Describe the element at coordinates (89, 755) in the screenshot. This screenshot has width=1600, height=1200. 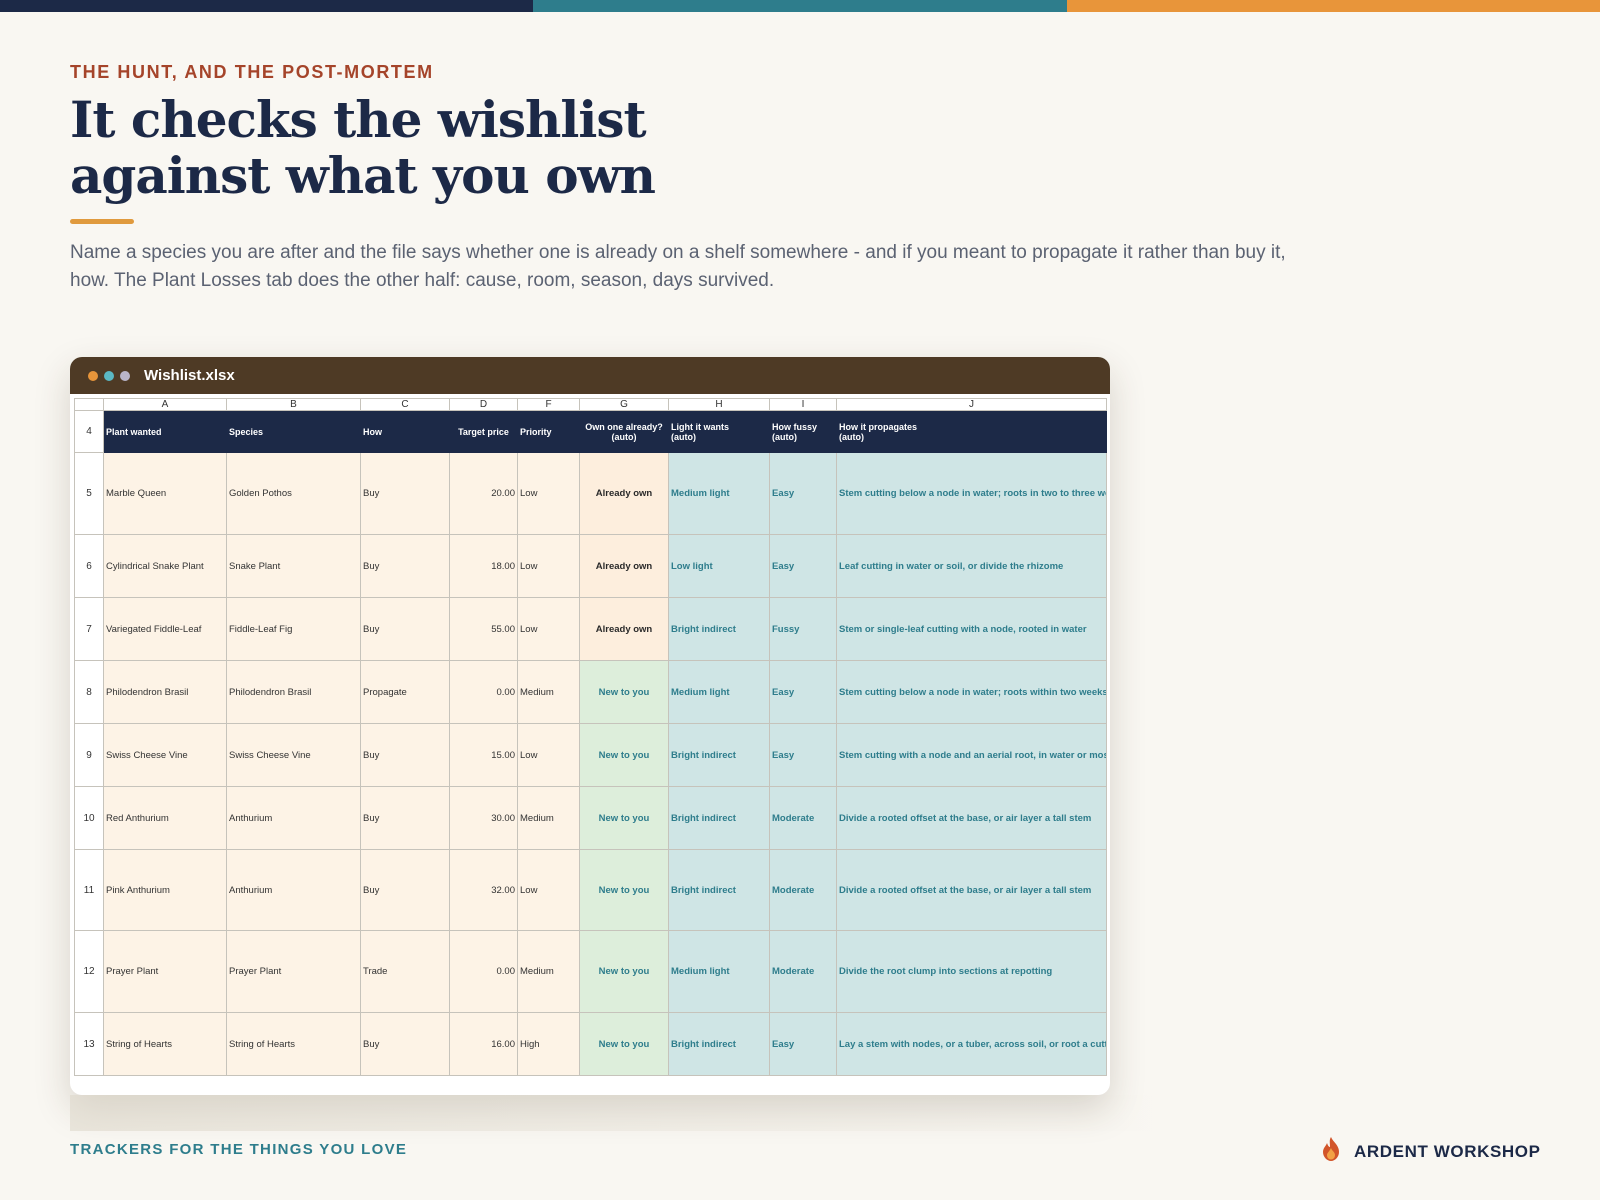
I see `row-number: 9` at that location.